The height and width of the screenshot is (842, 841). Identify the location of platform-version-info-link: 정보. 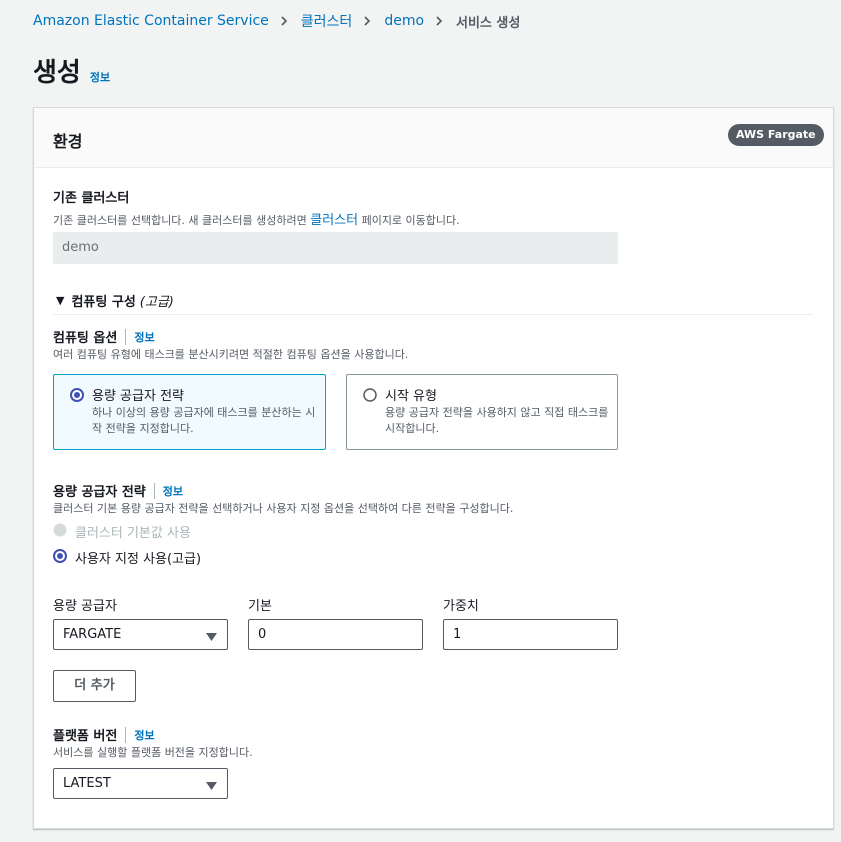
(140, 734).